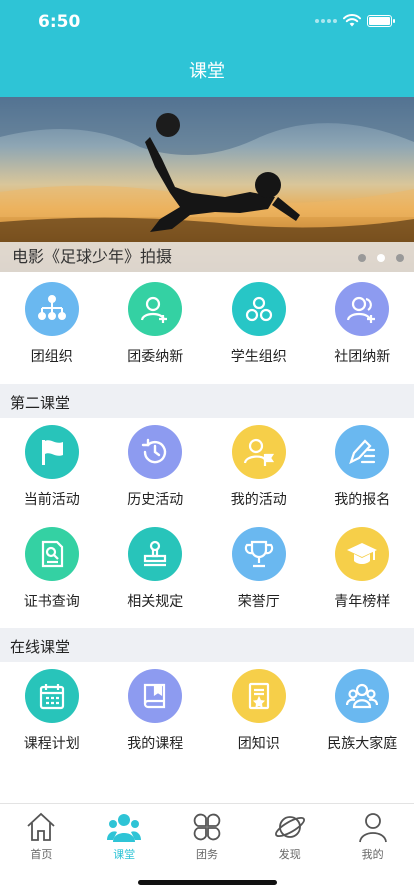 The width and height of the screenshot is (414, 896). I want to click on grid-item-label: 我的报名, so click(362, 500).